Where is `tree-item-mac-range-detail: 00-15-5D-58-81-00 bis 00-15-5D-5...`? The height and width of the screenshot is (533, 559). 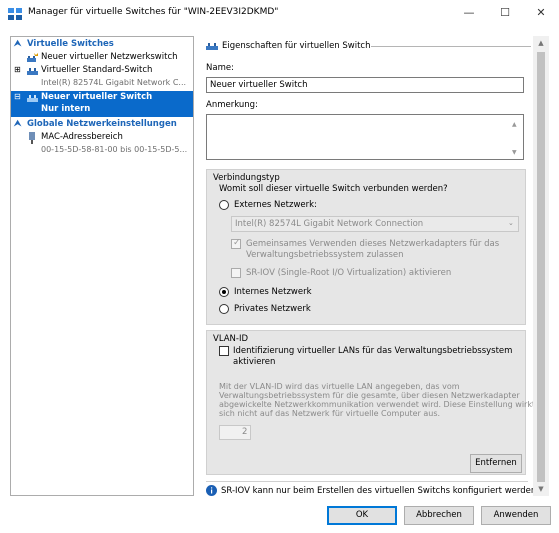
tree-item-mac-range-detail: 00-15-5D-58-81-00 bis 00-15-5D-5... is located at coordinates (114, 149).